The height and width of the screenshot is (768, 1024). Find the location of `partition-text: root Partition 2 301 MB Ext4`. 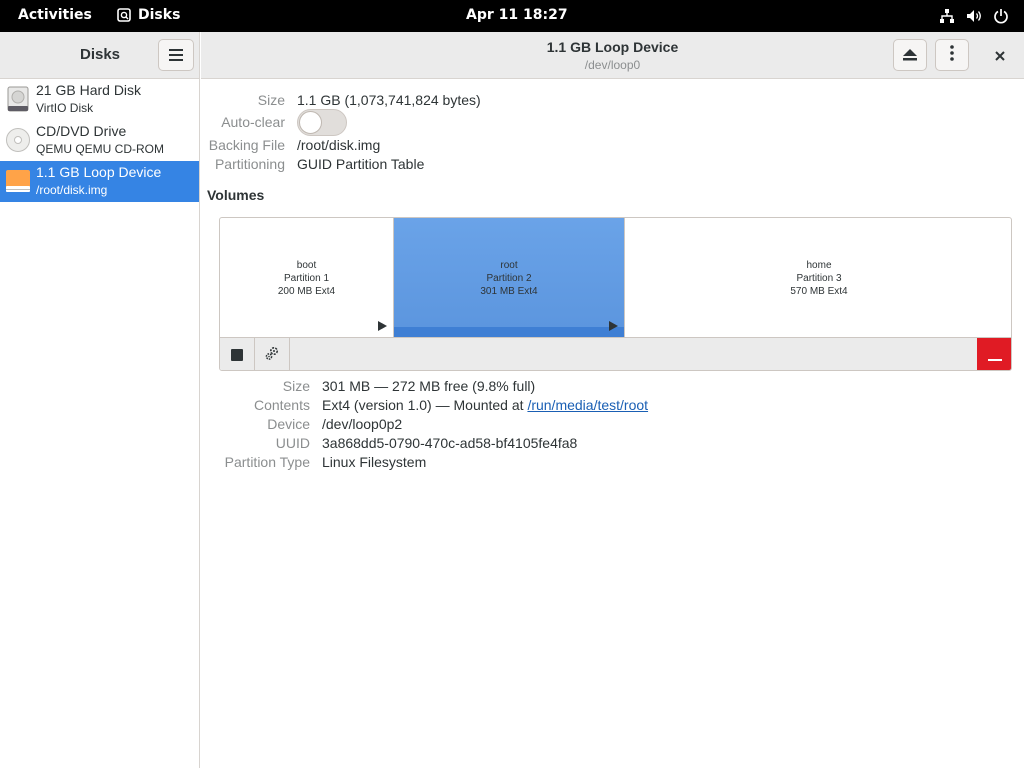

partition-text: root Partition 2 301 MB Ext4 is located at coordinates (509, 278).